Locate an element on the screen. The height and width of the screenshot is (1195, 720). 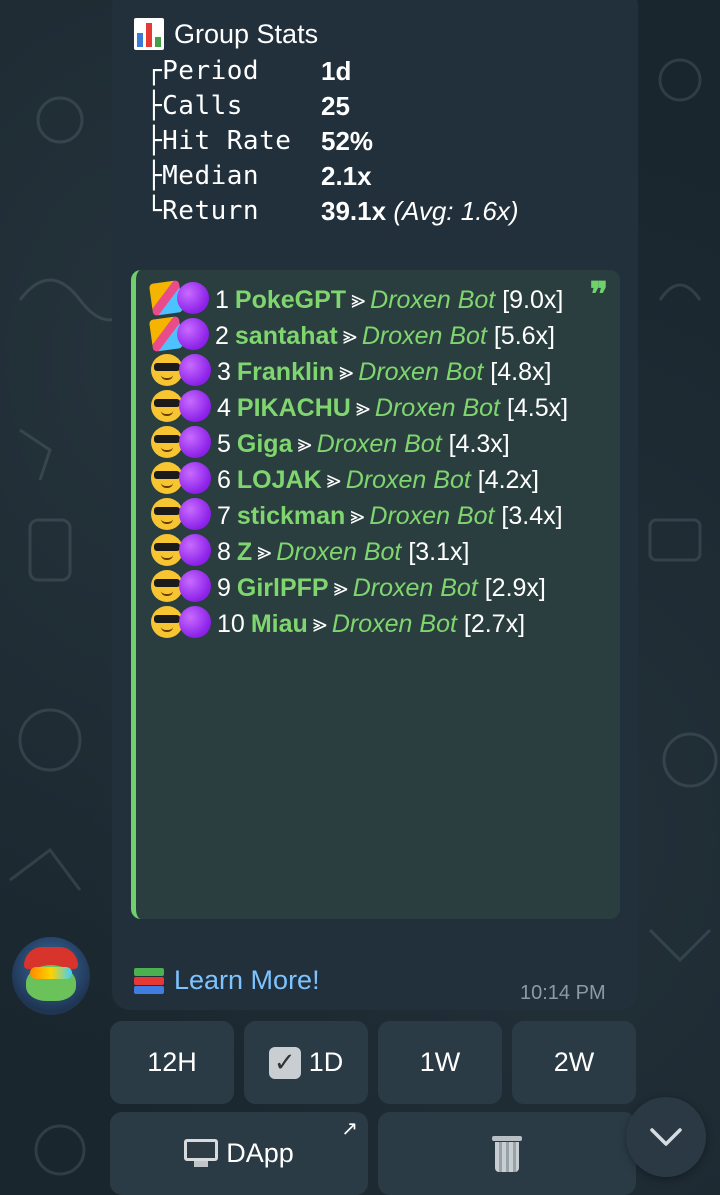
stats-value: 2.1x is located at coordinates (346, 176).